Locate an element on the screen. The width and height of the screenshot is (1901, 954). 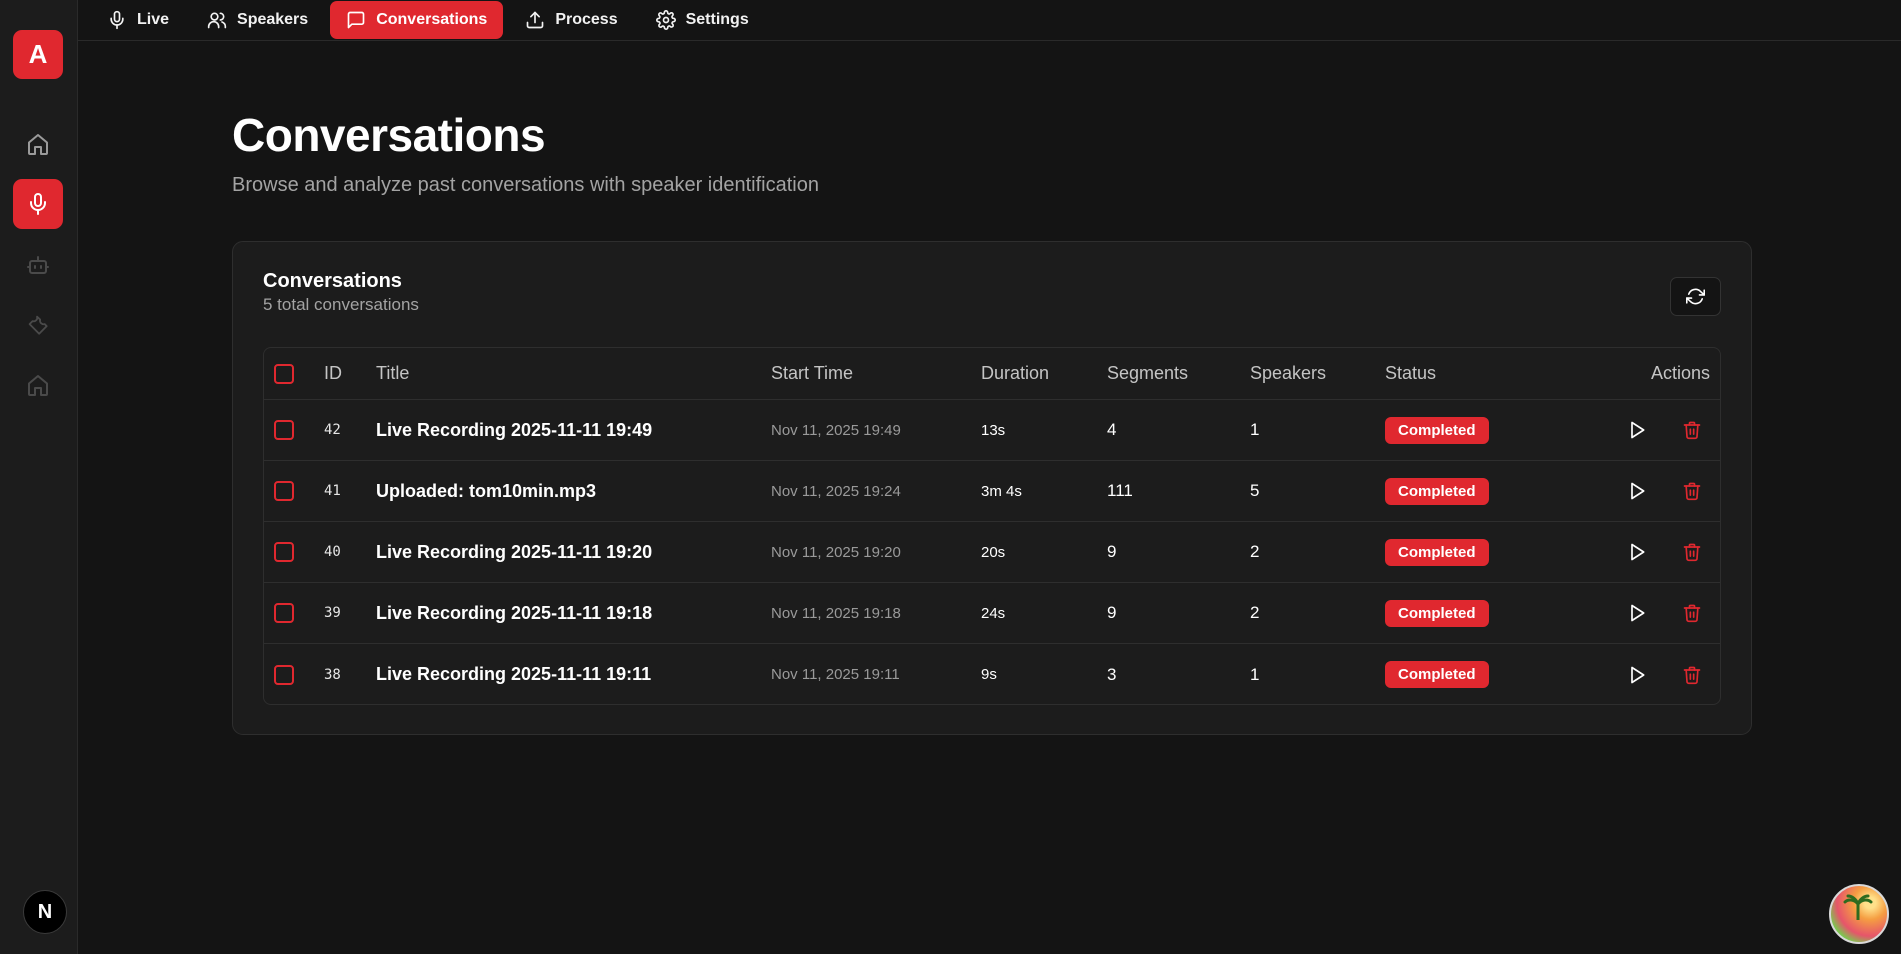
user-avatar is located at coordinates (1859, 914).